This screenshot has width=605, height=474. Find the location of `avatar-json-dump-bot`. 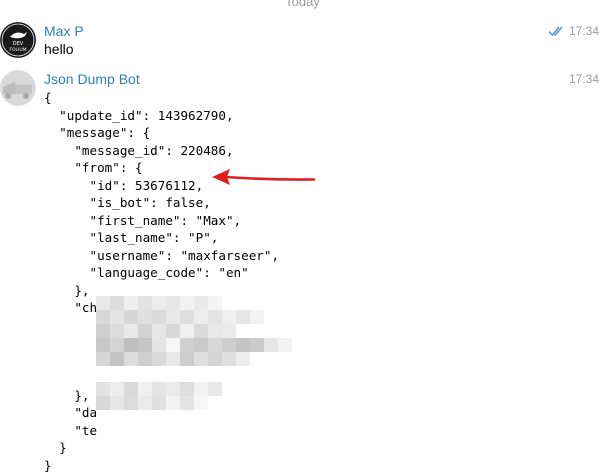

avatar-json-dump-bot is located at coordinates (18, 88).